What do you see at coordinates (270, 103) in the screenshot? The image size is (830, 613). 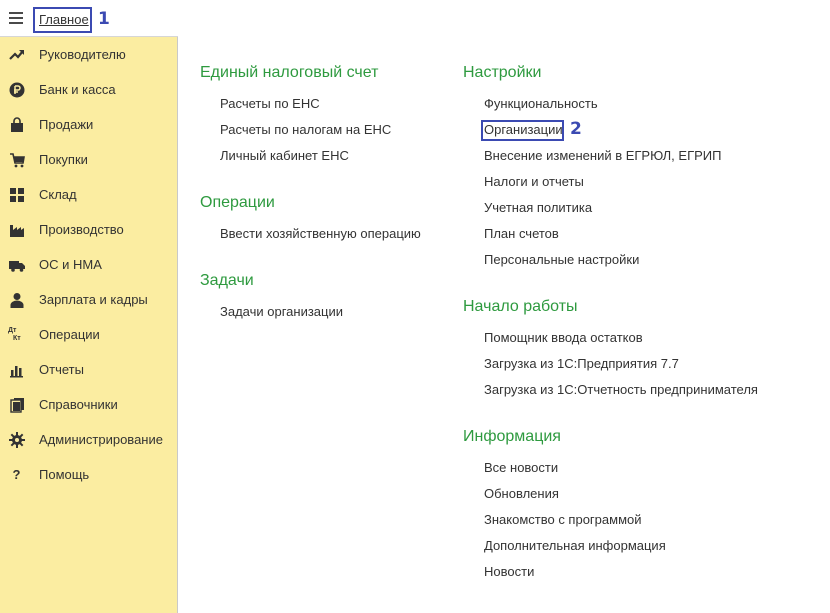 I see `link-ens-settlements: Расчеты по ЕНС` at bounding box center [270, 103].